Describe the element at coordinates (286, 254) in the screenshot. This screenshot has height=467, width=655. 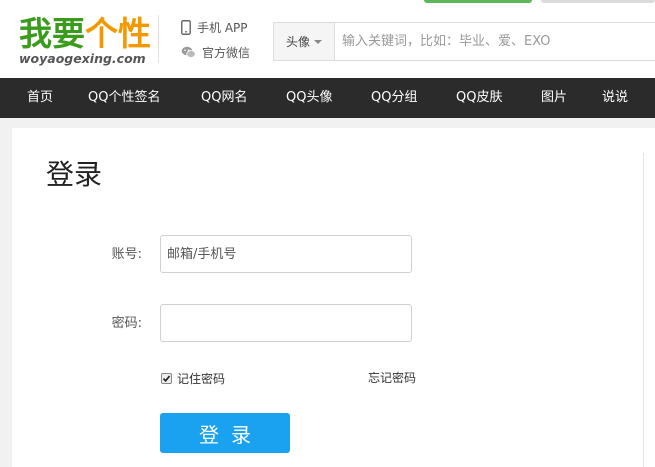
I see `account-input` at that location.